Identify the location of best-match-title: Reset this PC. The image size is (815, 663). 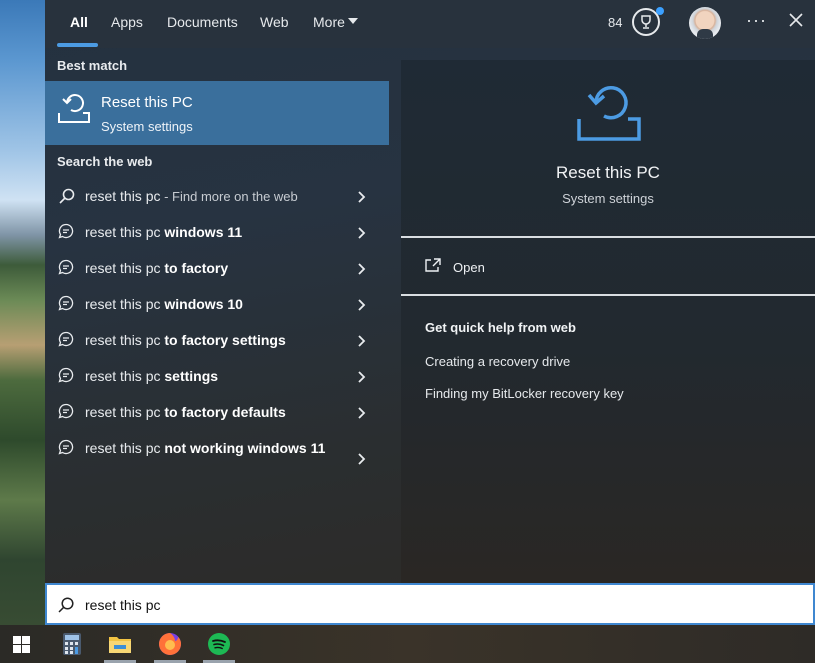
(147, 102).